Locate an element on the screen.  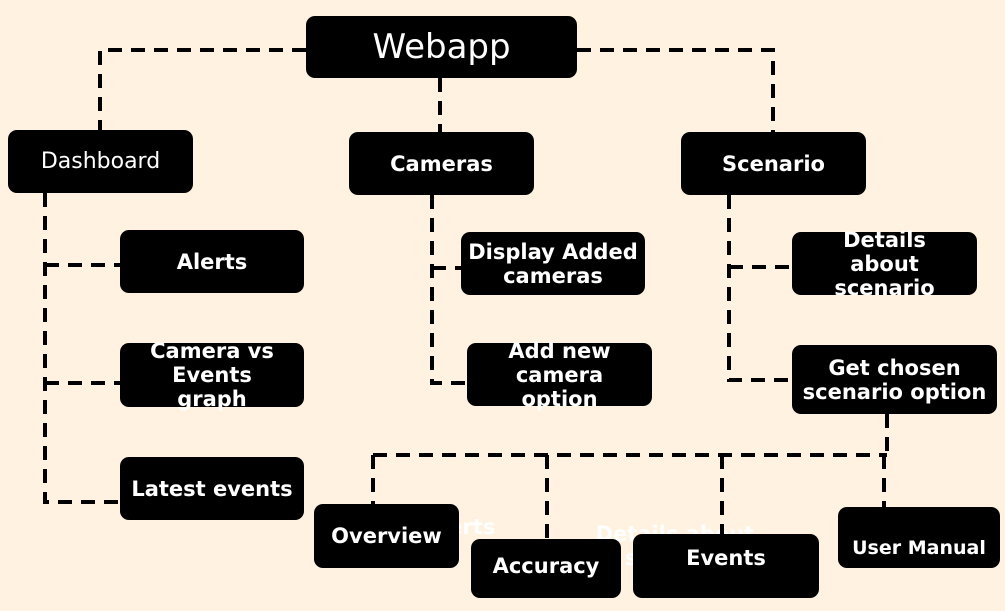
node-webapp: Webapp is located at coordinates (441, 47).